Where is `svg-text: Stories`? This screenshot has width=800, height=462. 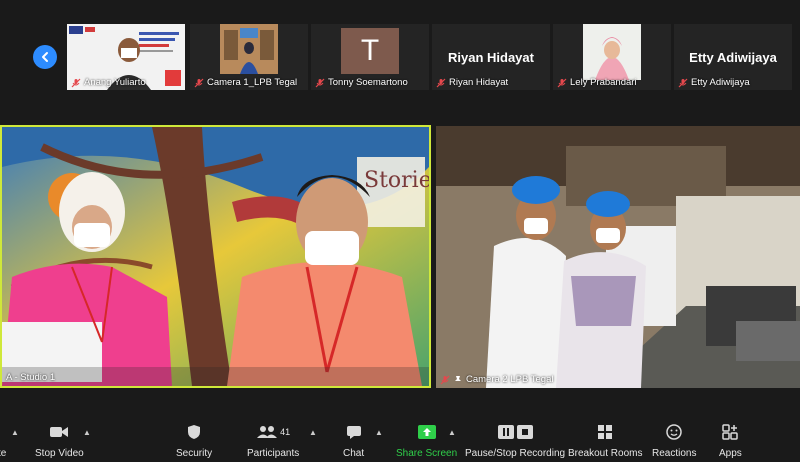 svg-text: Stories is located at coordinates (396, 180).